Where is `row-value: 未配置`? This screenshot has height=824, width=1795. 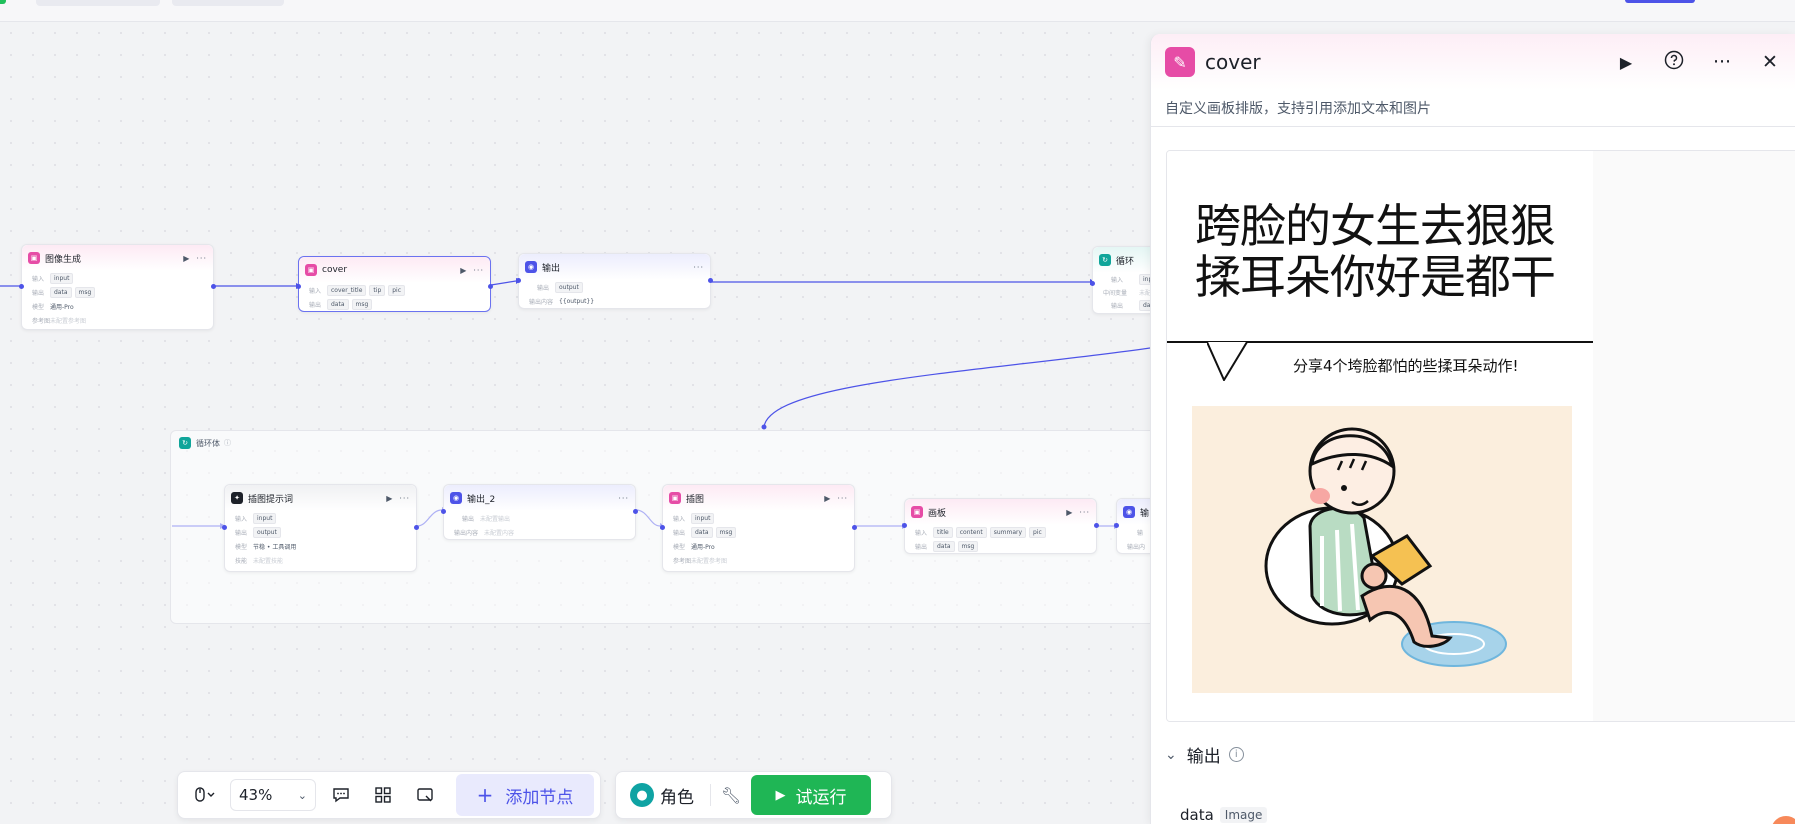
row-value: 未配置 is located at coordinates (1144, 293).